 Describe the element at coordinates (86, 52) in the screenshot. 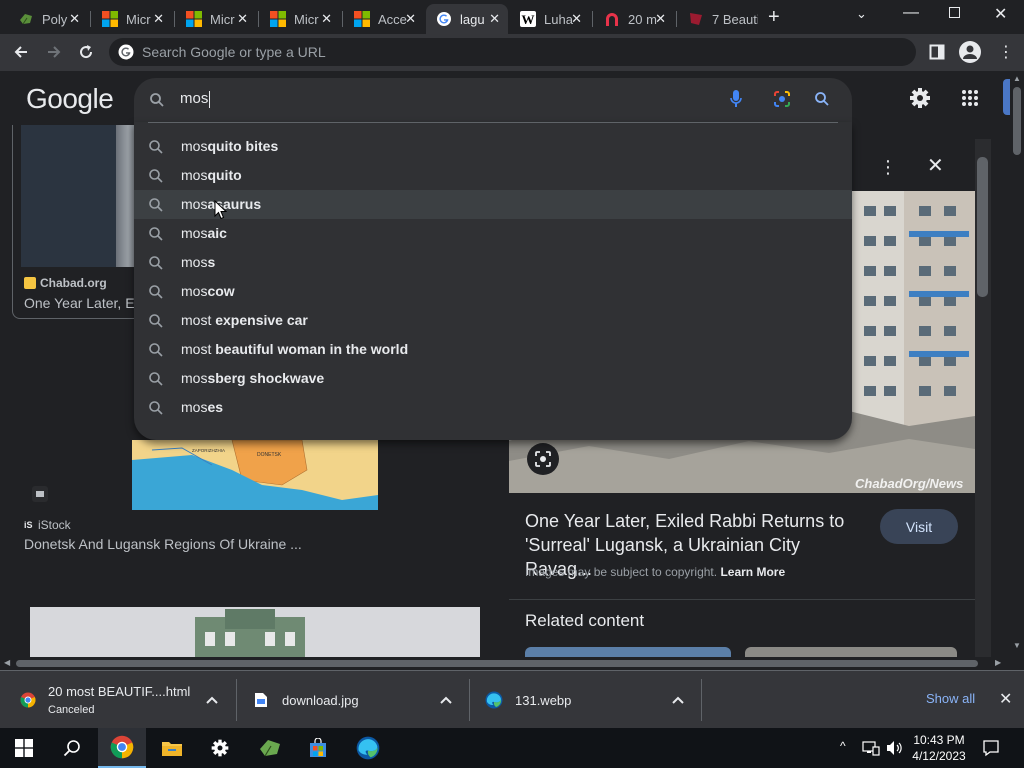

I see `reload-icon` at that location.